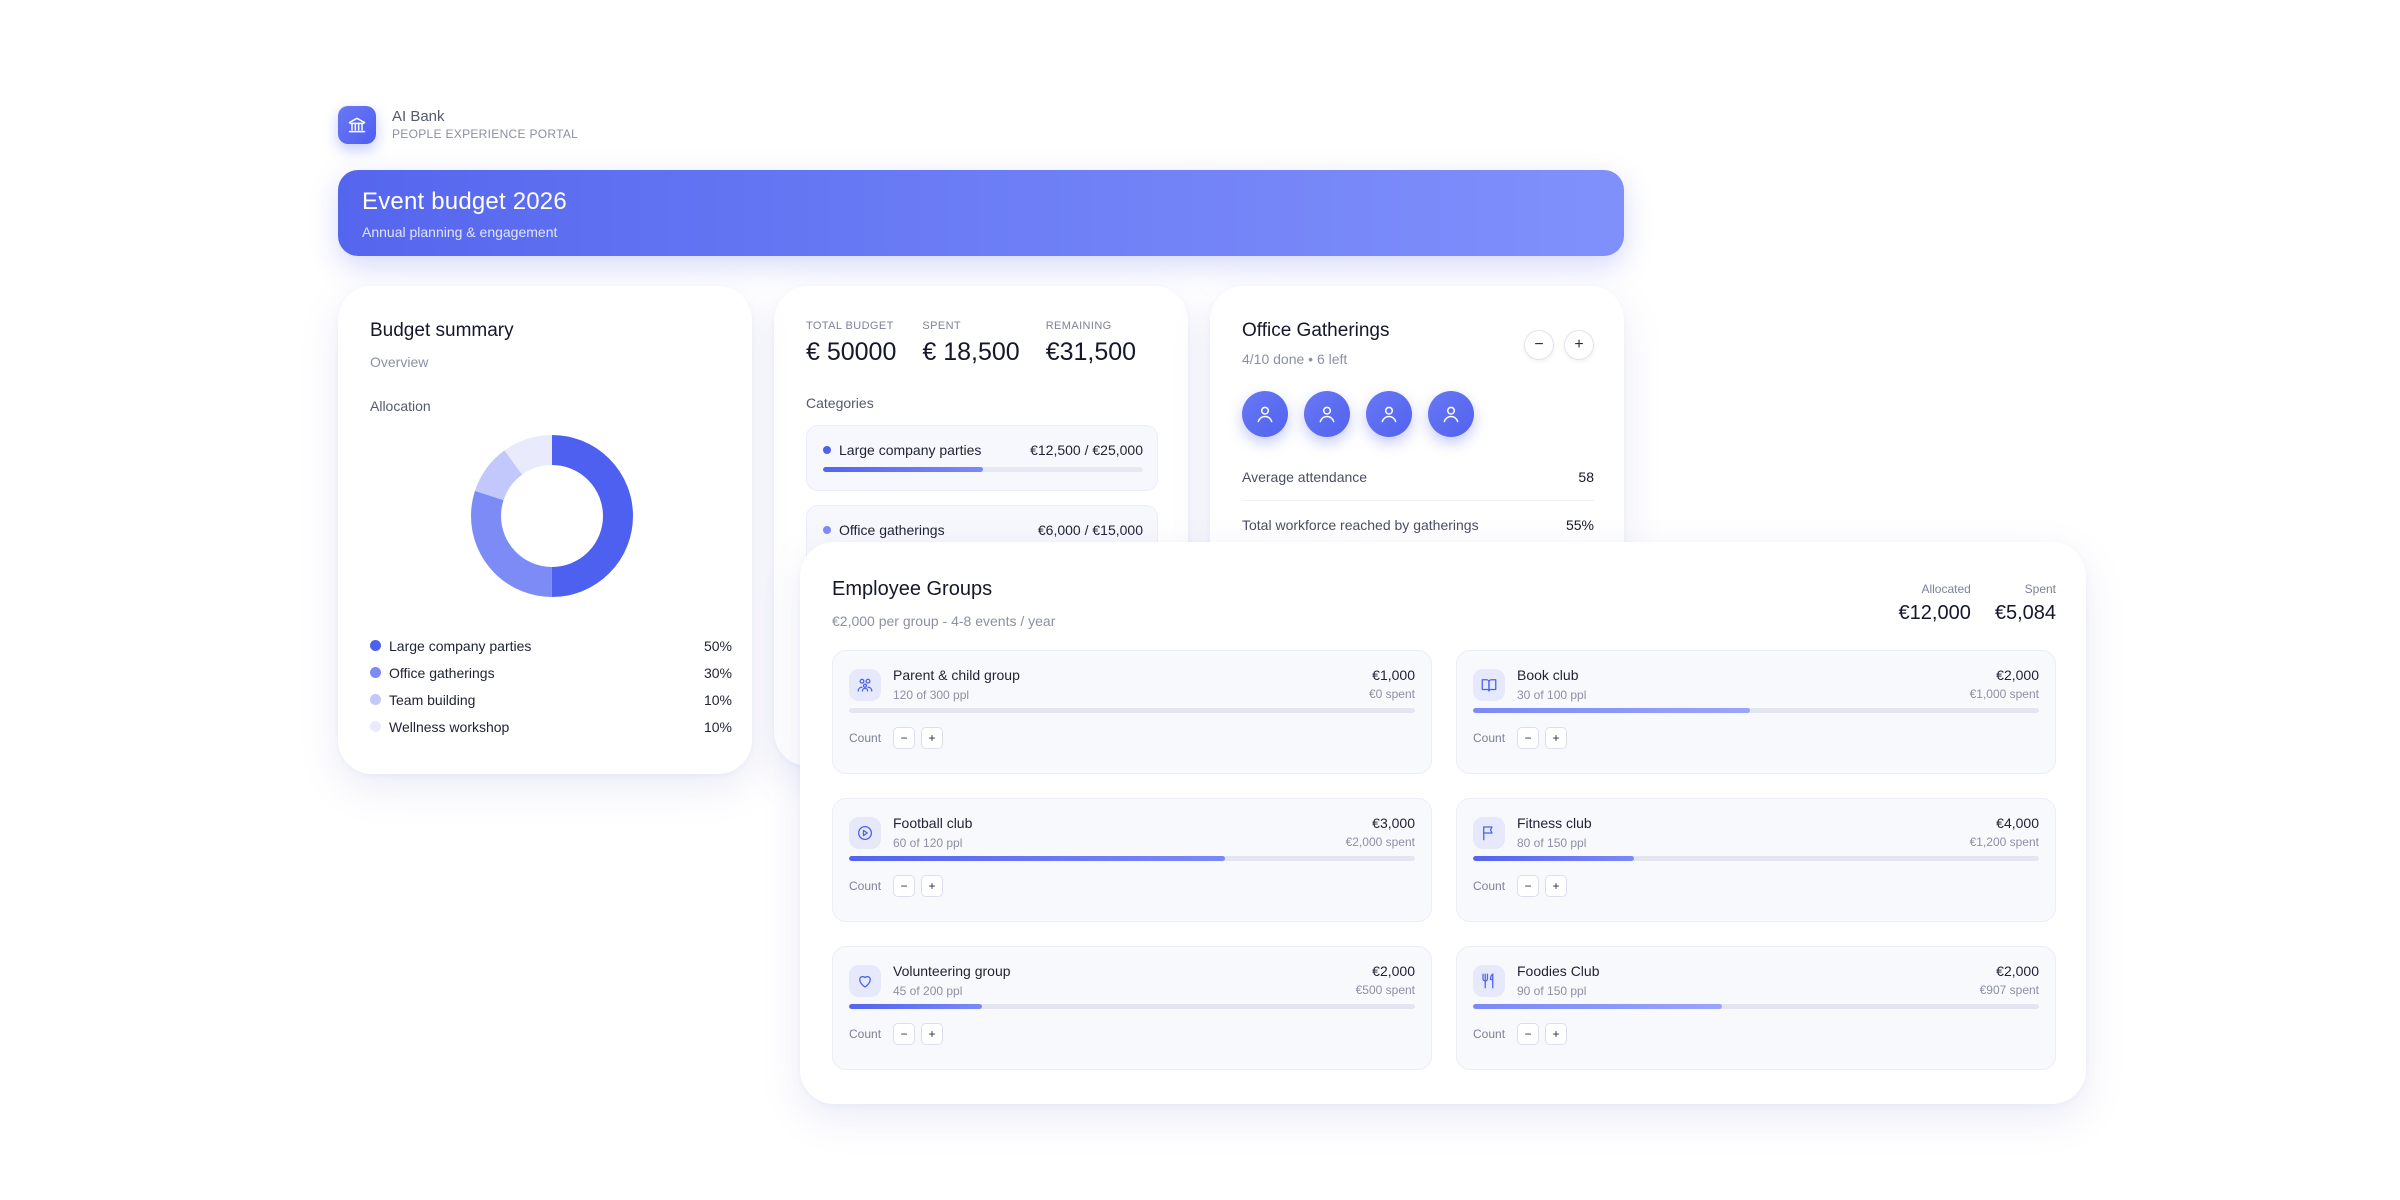 The height and width of the screenshot is (1200, 2400). What do you see at coordinates (551, 726) in the screenshot?
I see `legend-item: Wellness workshop 10%` at bounding box center [551, 726].